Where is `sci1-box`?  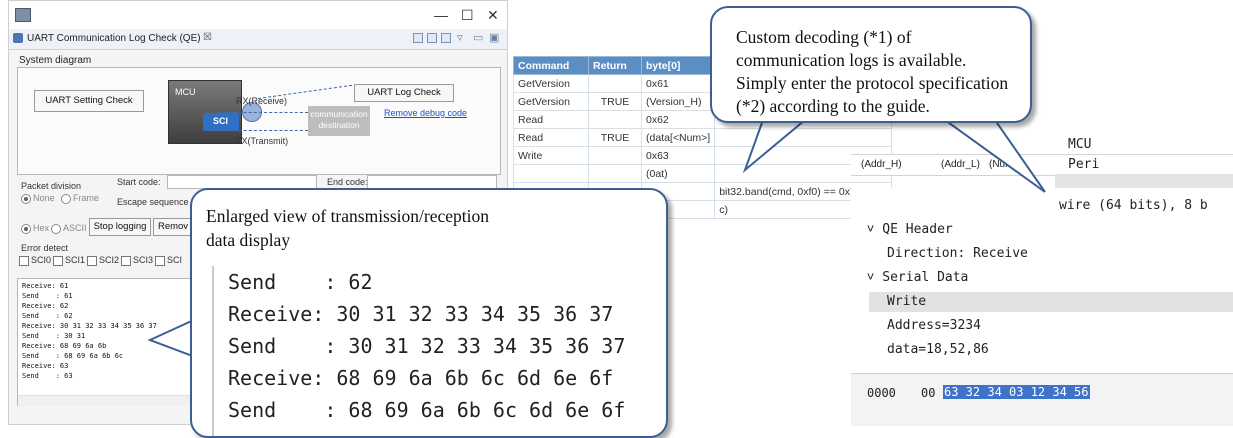 sci1-box is located at coordinates (58, 260).